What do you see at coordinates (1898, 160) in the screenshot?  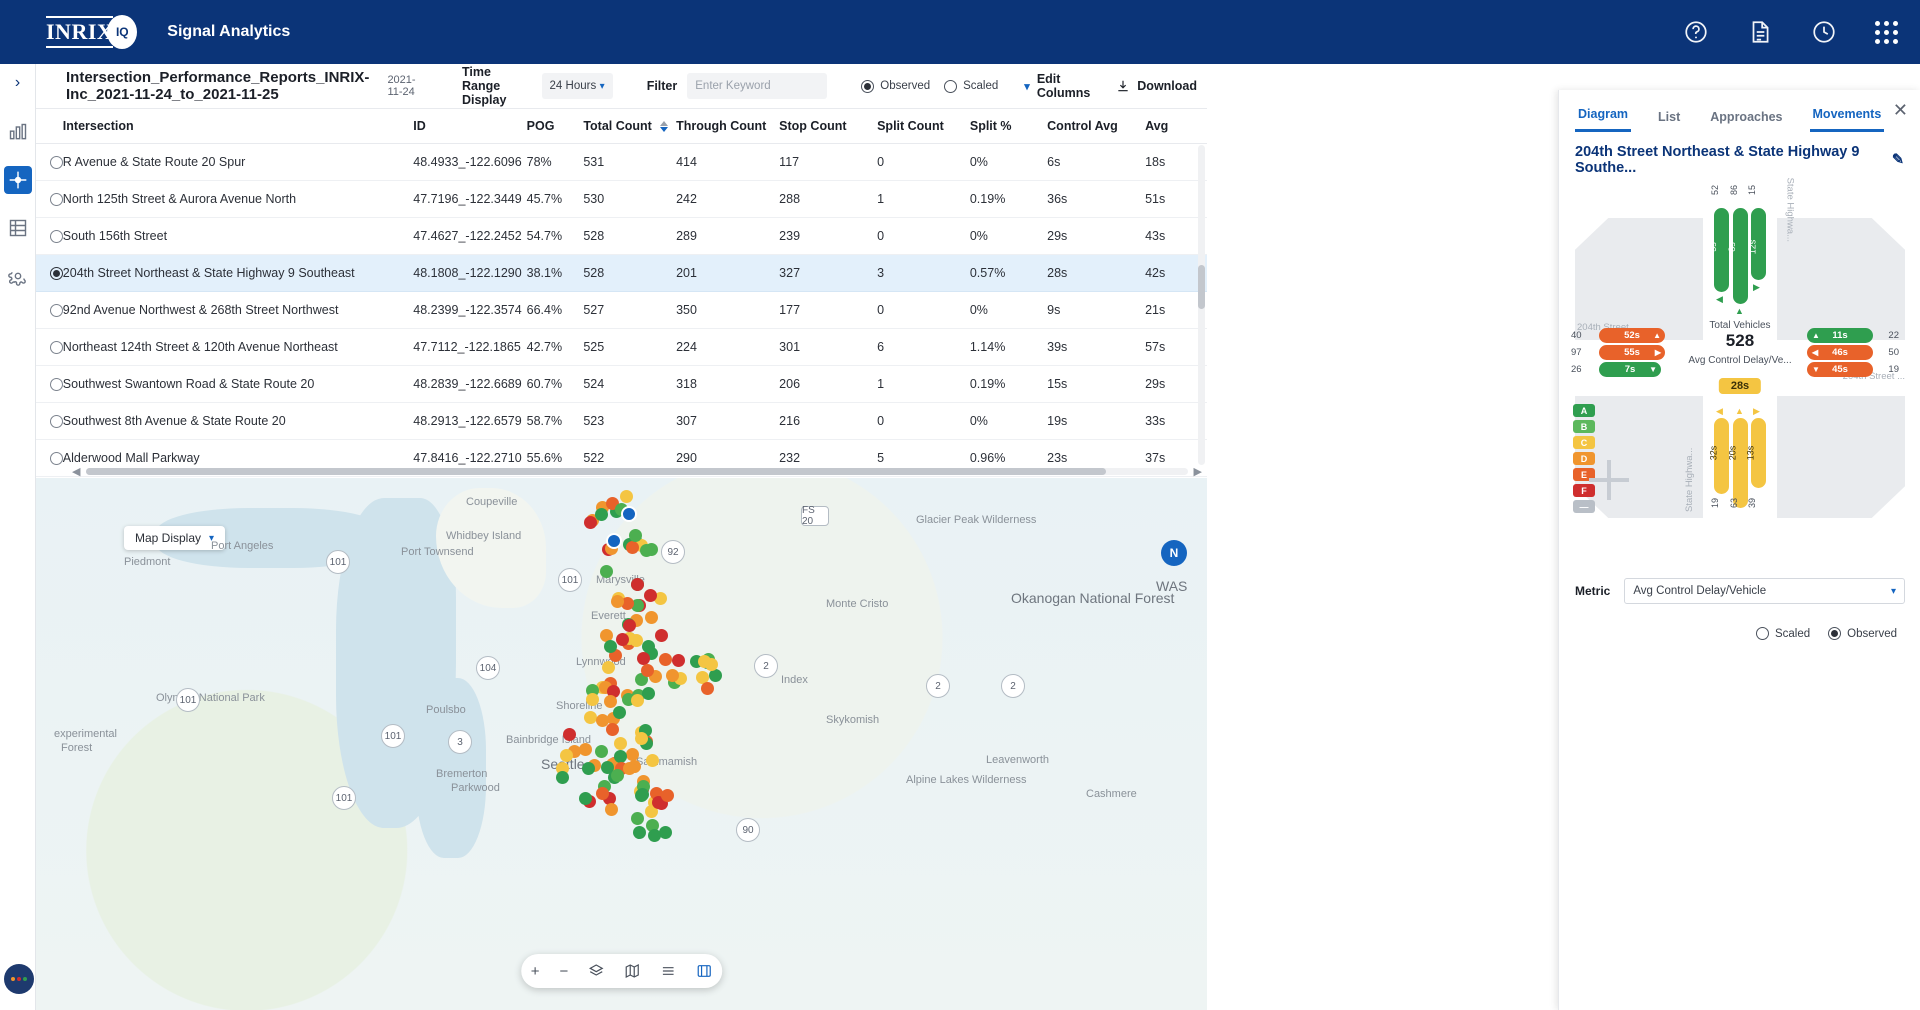 I see `edit-pencil-icon: ✎` at bounding box center [1898, 160].